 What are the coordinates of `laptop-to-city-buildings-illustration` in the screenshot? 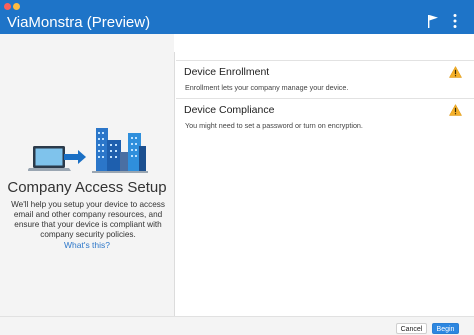 It's located at (88, 150).